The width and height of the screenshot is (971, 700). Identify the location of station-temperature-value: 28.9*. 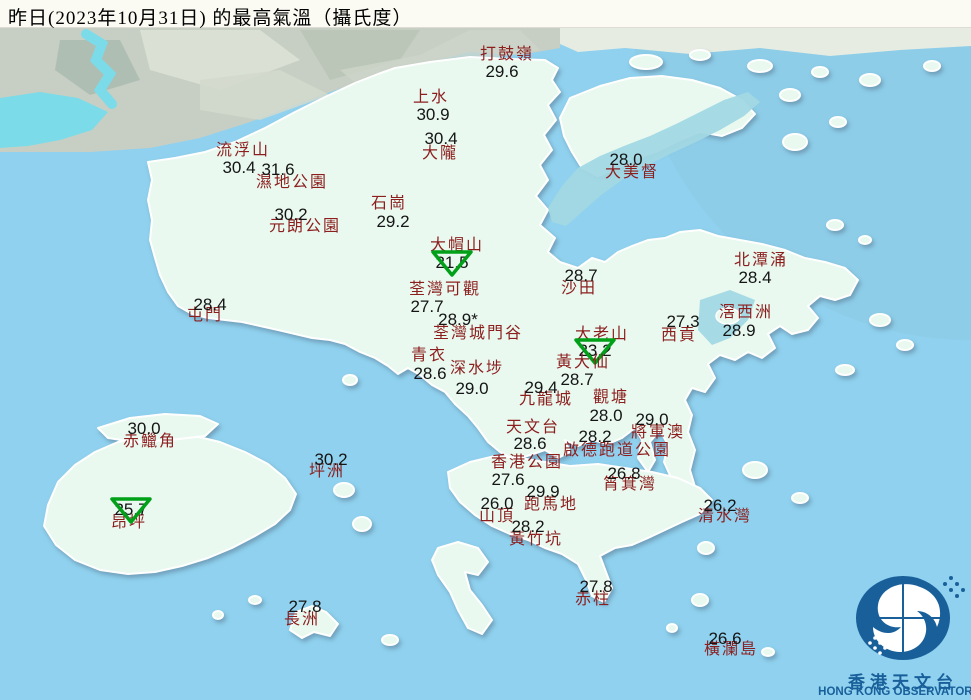
(458, 319).